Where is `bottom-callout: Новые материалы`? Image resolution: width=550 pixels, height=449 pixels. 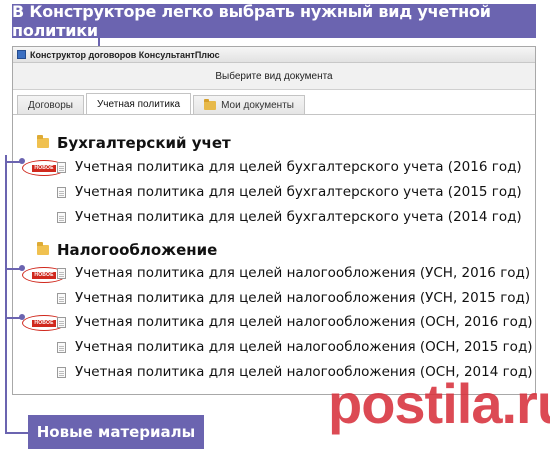
bottom-callout: Новые материалы is located at coordinates (116, 432).